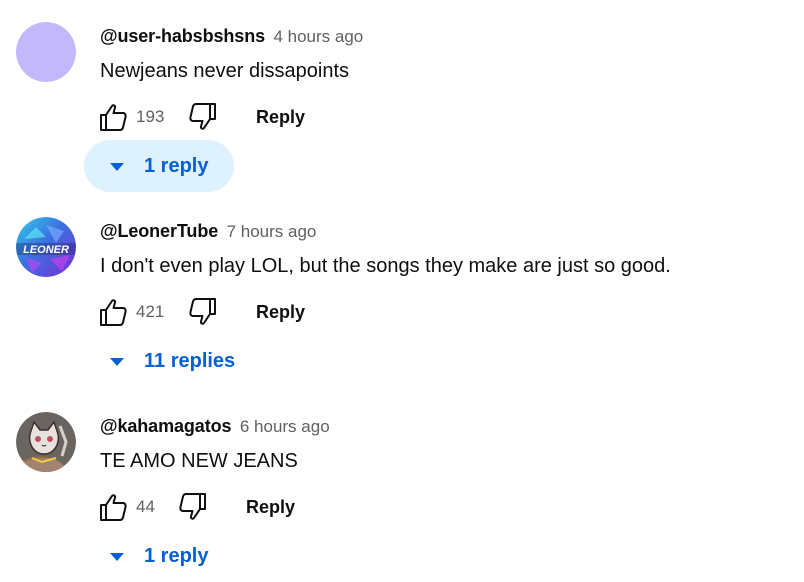 This screenshot has width=804, height=582. Describe the element at coordinates (248, 312) in the screenshot. I see `comment-actions: 421 Reply` at that location.